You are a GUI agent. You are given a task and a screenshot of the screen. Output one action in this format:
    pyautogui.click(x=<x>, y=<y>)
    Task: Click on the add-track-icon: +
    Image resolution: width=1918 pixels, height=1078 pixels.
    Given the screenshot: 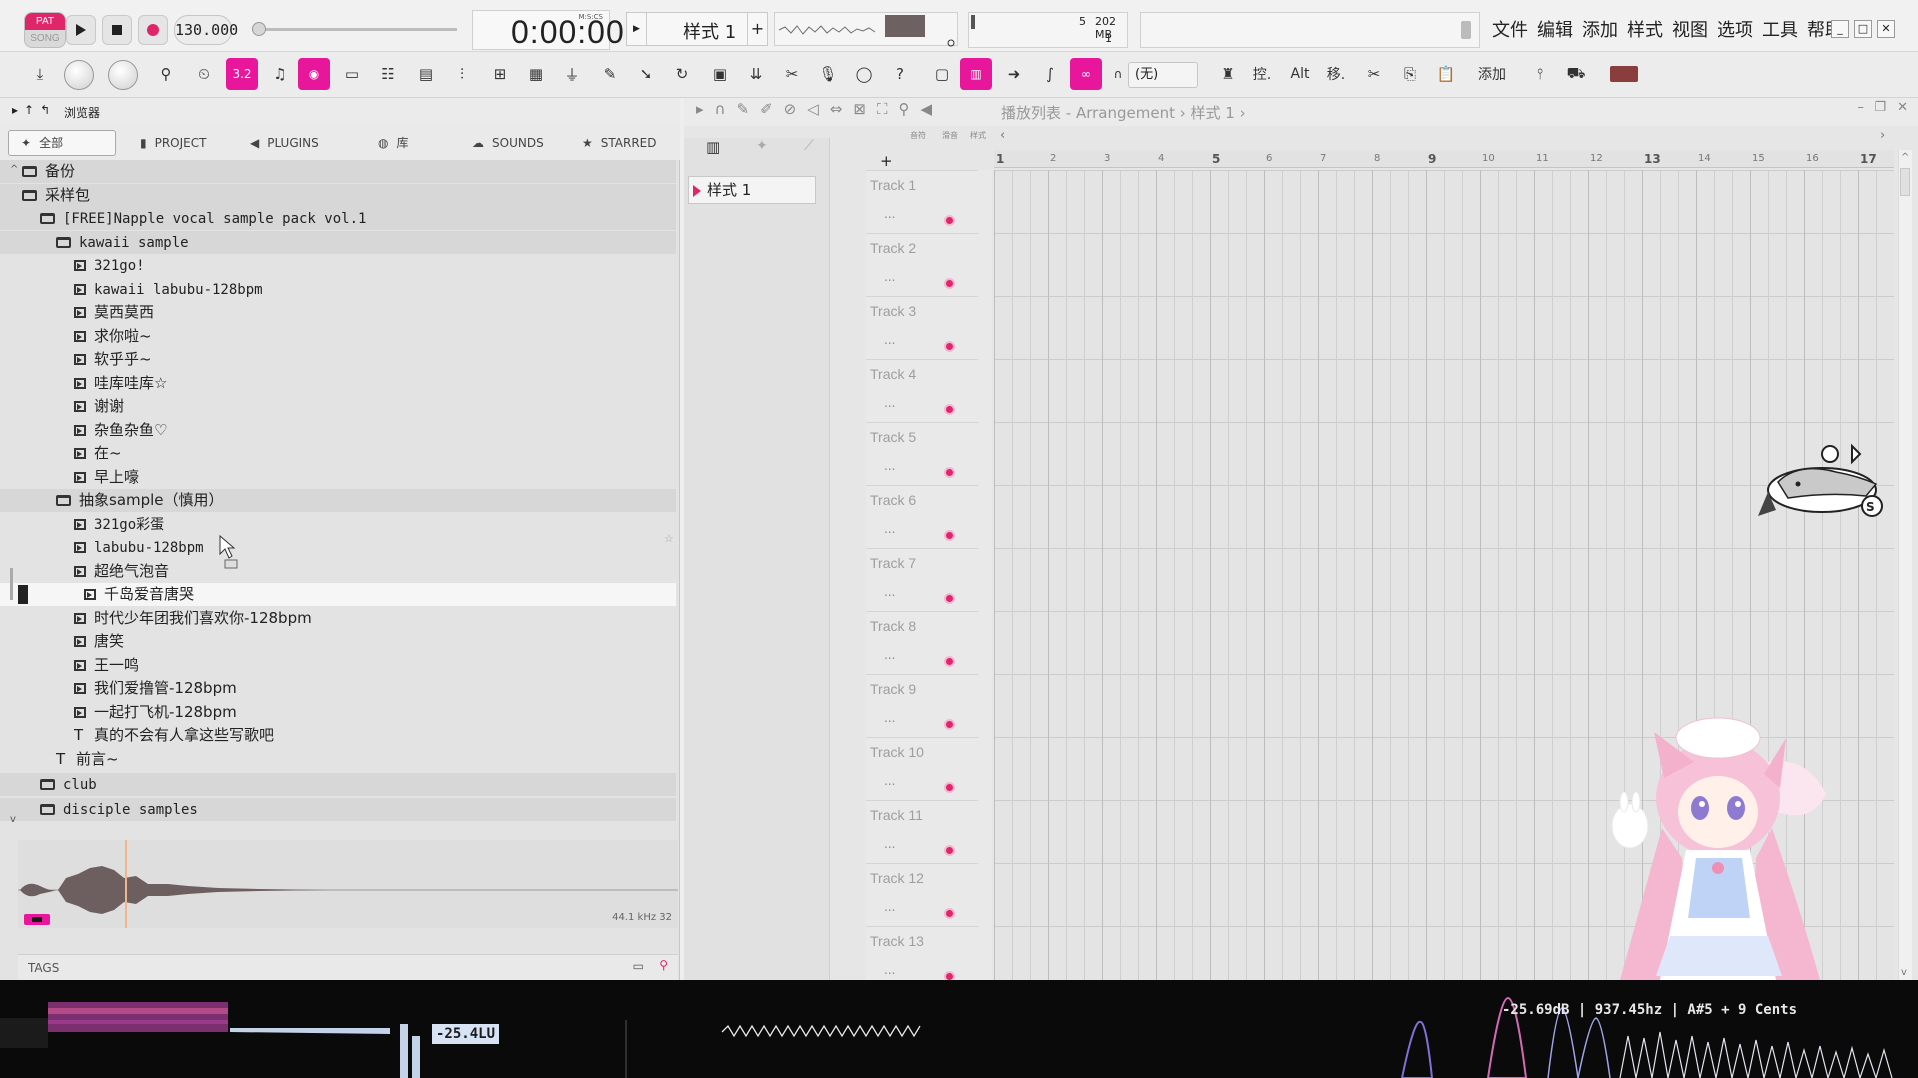 What is the action you would take?
    pyautogui.click(x=886, y=161)
    